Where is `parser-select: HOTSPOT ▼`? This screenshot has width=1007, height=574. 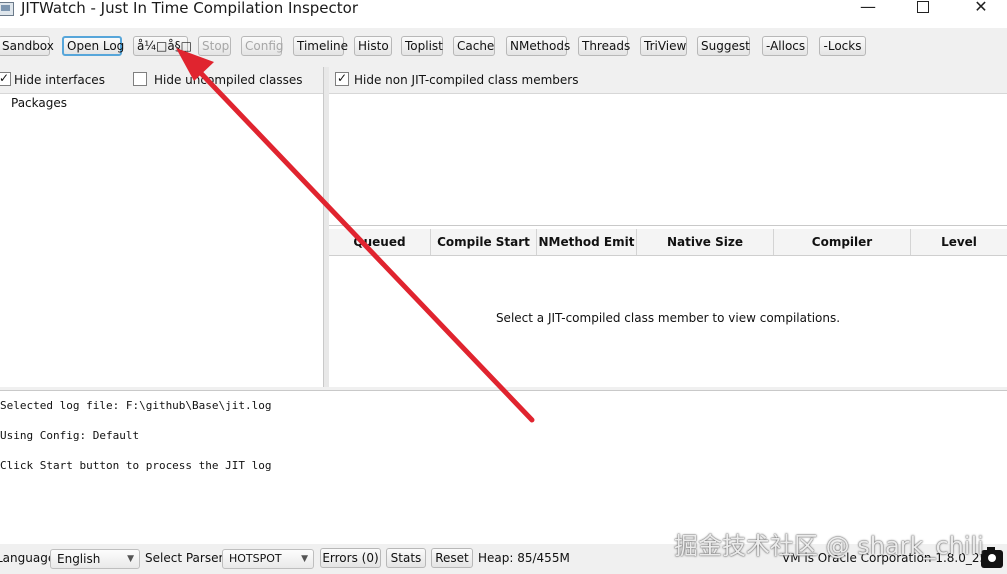
parser-select: HOTSPOT ▼ is located at coordinates (268, 559).